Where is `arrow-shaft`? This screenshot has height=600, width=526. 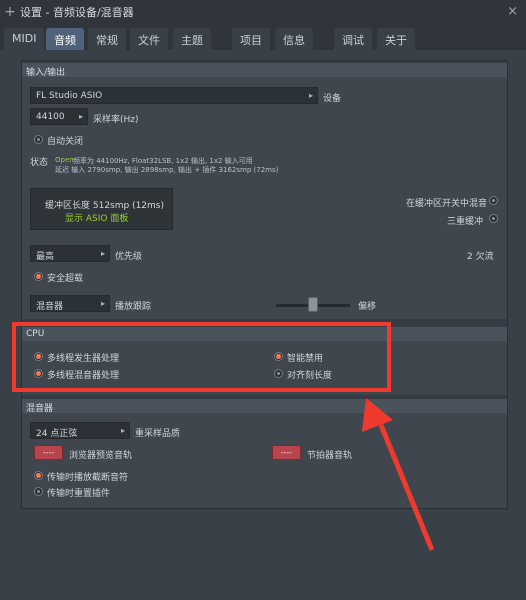 arrow-shaft is located at coordinates (406, 487).